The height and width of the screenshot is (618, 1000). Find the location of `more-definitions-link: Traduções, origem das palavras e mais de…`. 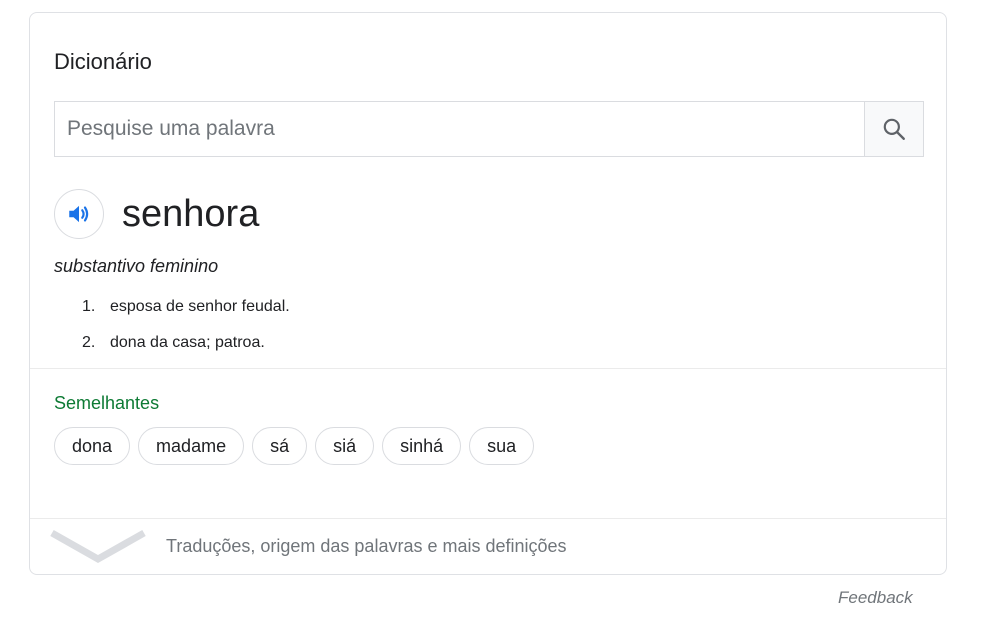

more-definitions-link: Traduções, origem das palavras e mais de… is located at coordinates (488, 547).